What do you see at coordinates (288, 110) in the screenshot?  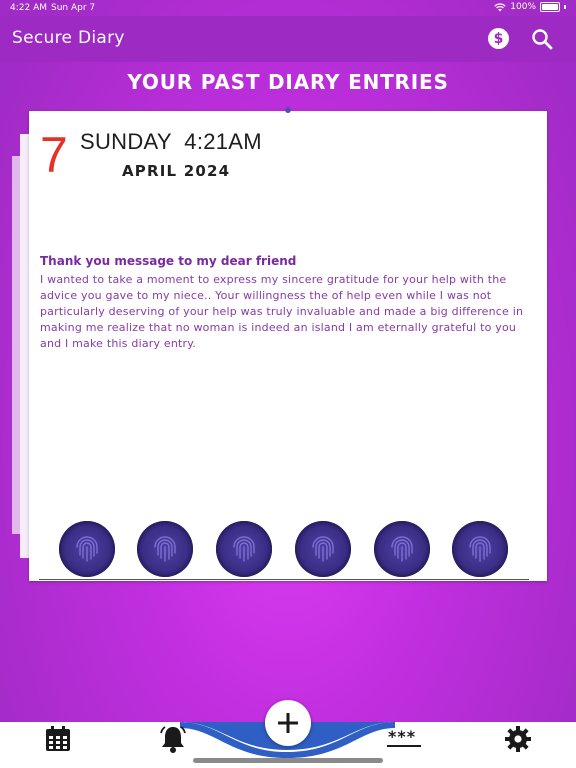 I see `page-indicator-dot` at bounding box center [288, 110].